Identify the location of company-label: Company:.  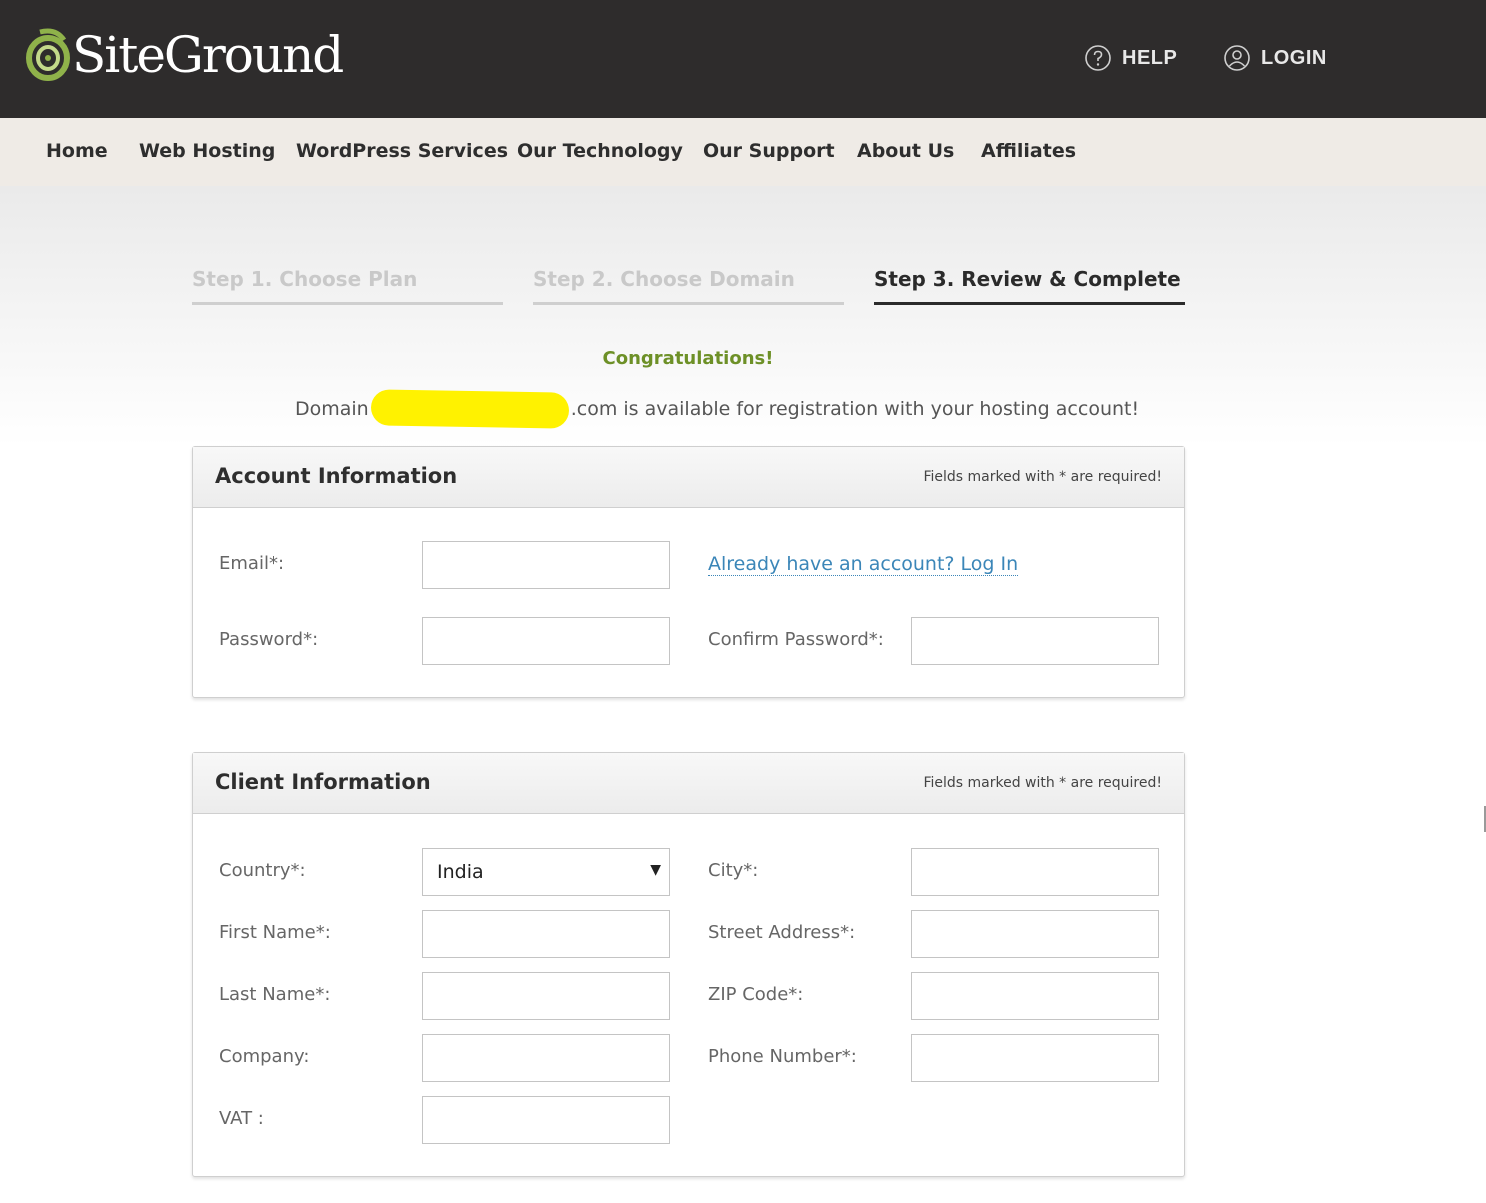
(264, 1056).